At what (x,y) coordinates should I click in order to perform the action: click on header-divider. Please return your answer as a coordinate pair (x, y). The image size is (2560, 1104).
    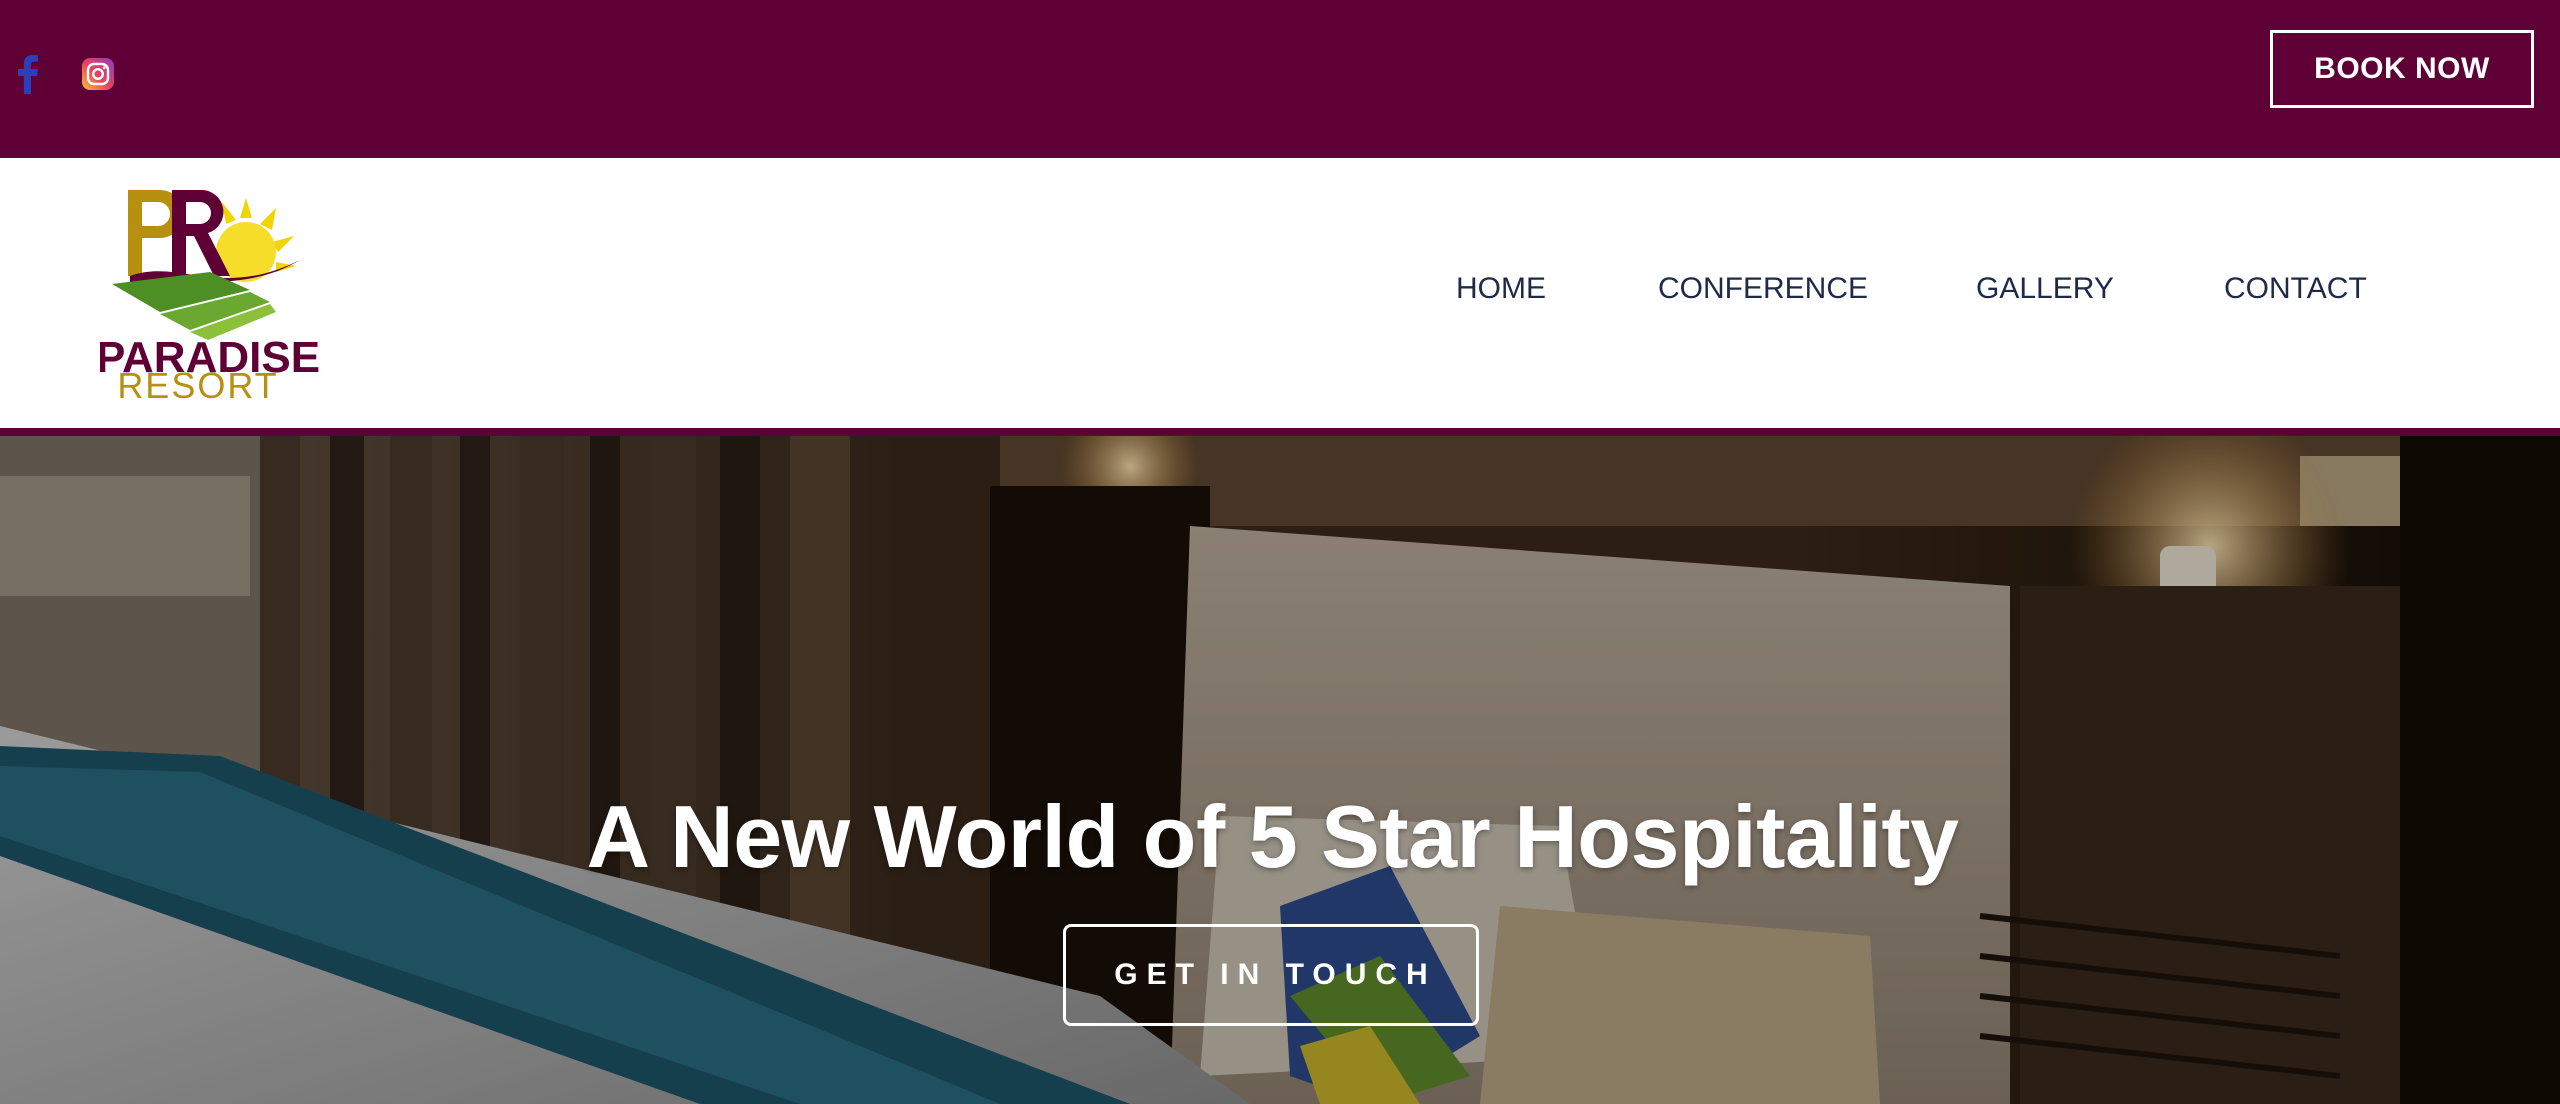
    Looking at the image, I should click on (1280, 432).